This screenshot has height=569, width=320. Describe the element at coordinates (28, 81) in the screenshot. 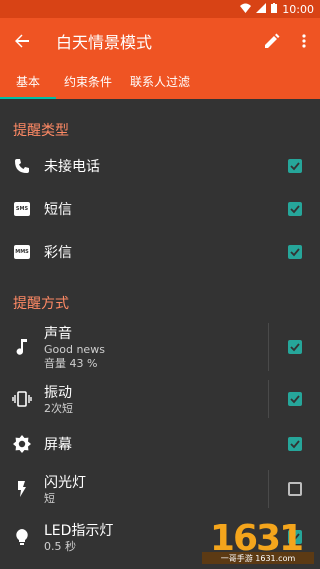

I see `tab-basic: 基本` at that location.